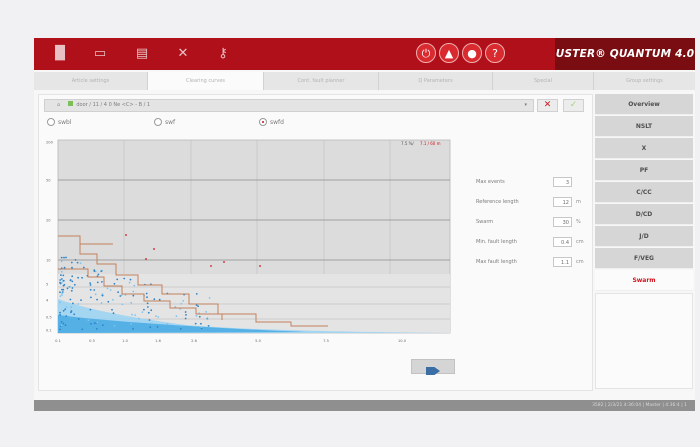 The image size is (700, 447). Describe the element at coordinates (644, 280) in the screenshot. I see `side-nav-item: Swarm` at that location.